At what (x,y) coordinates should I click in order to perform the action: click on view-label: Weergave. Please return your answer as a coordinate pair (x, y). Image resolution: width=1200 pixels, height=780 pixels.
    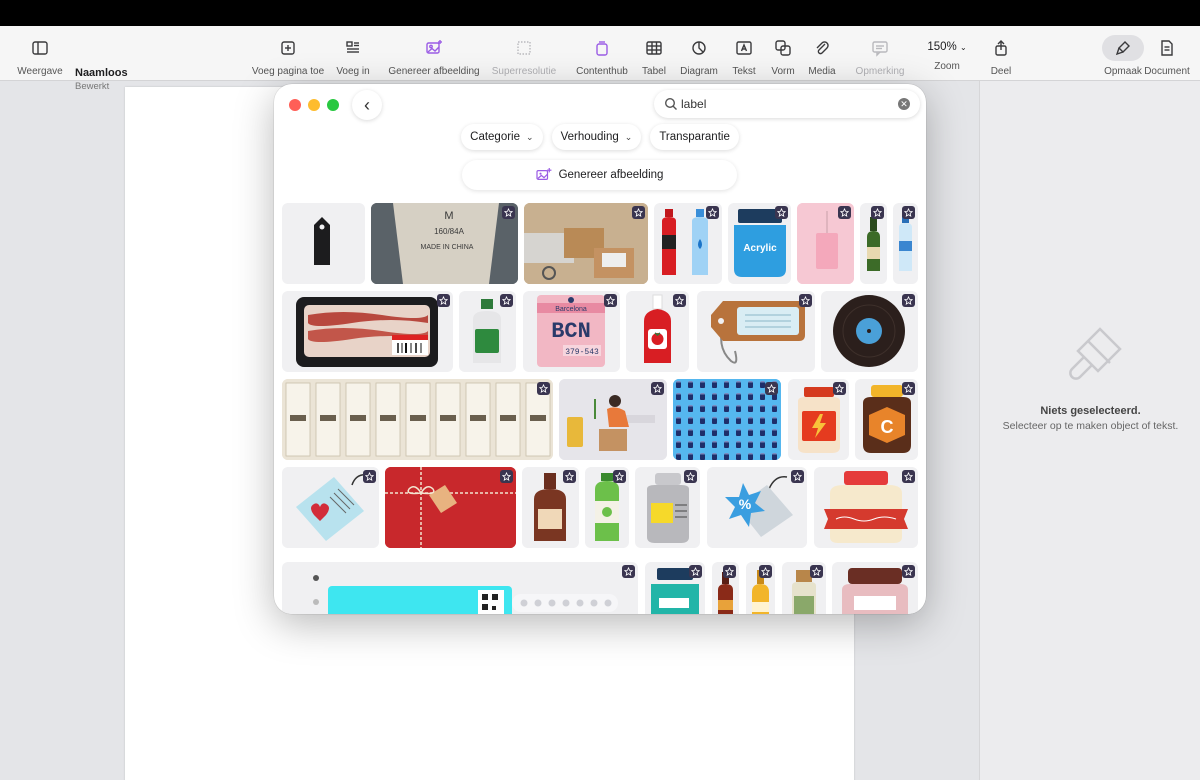
    Looking at the image, I should click on (40, 71).